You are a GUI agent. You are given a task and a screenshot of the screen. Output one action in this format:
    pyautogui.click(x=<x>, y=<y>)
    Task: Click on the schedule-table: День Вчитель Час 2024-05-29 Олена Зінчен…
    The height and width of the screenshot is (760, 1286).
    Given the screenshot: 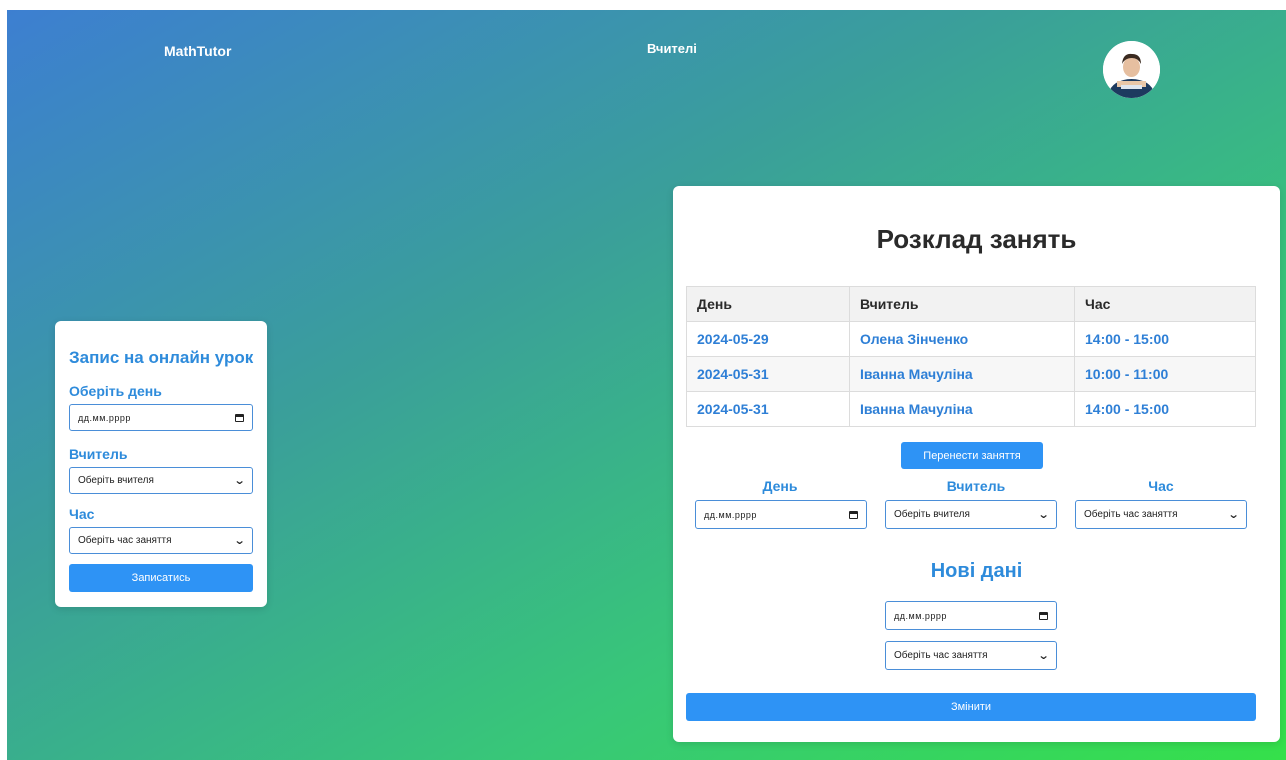 What is the action you would take?
    pyautogui.click(x=971, y=356)
    